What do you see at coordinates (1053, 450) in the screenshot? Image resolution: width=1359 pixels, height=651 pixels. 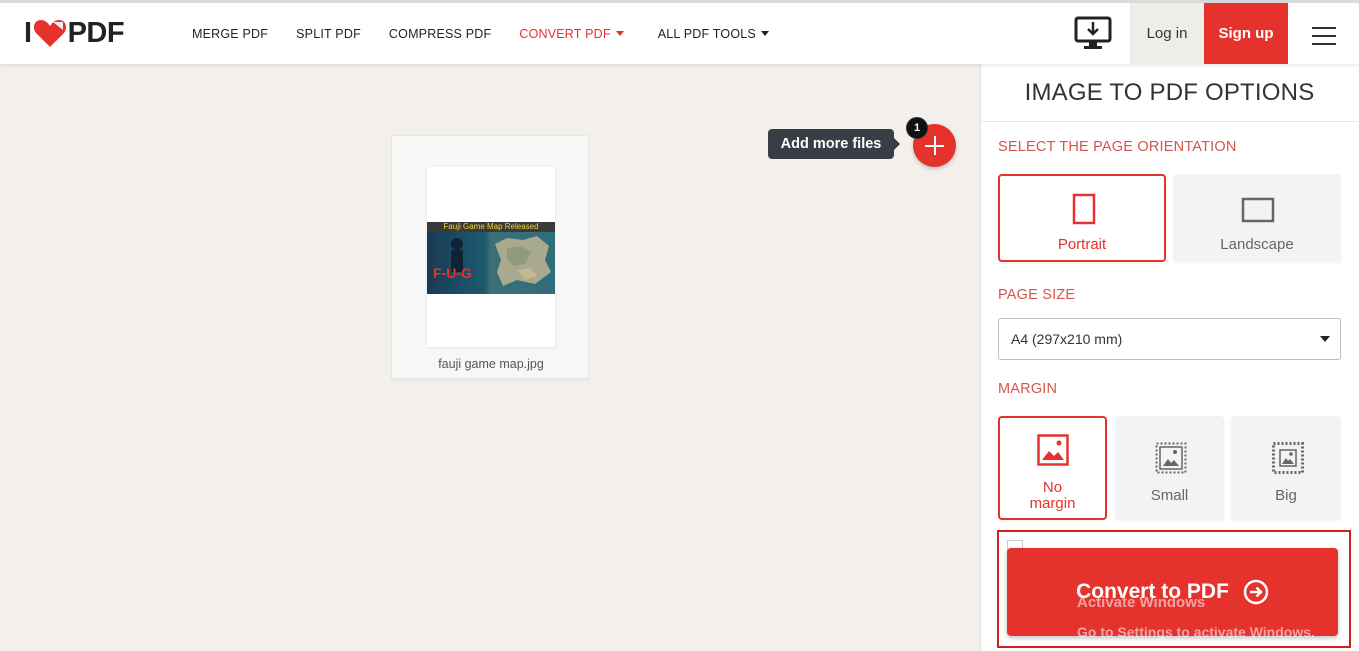 I see `no-margin-icon` at bounding box center [1053, 450].